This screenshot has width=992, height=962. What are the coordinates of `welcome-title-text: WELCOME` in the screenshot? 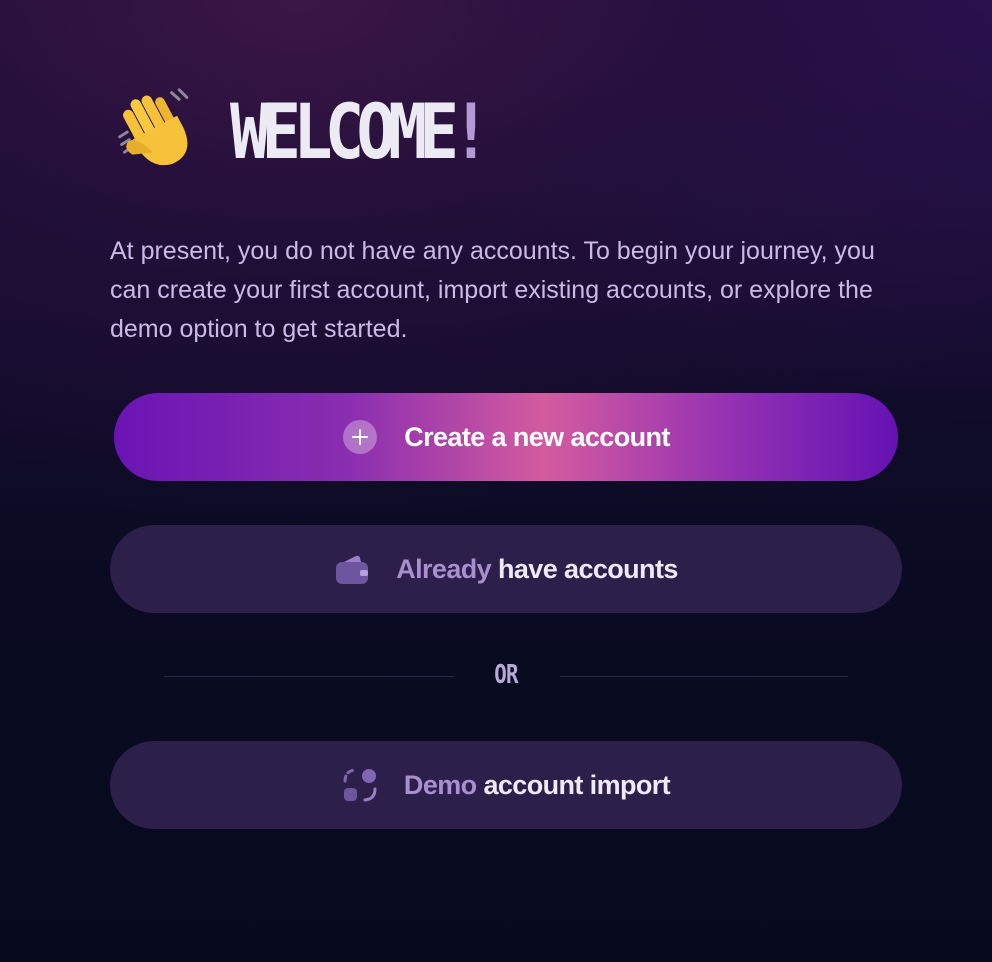 It's located at (344, 131).